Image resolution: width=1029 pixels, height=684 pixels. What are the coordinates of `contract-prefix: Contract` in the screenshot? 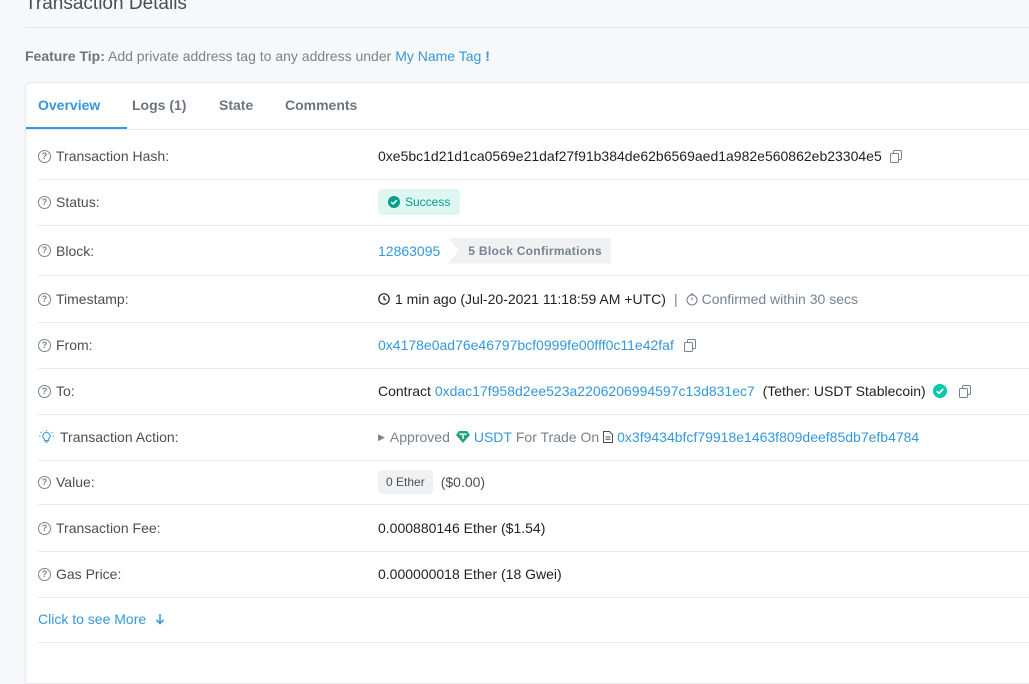 It's located at (404, 391).